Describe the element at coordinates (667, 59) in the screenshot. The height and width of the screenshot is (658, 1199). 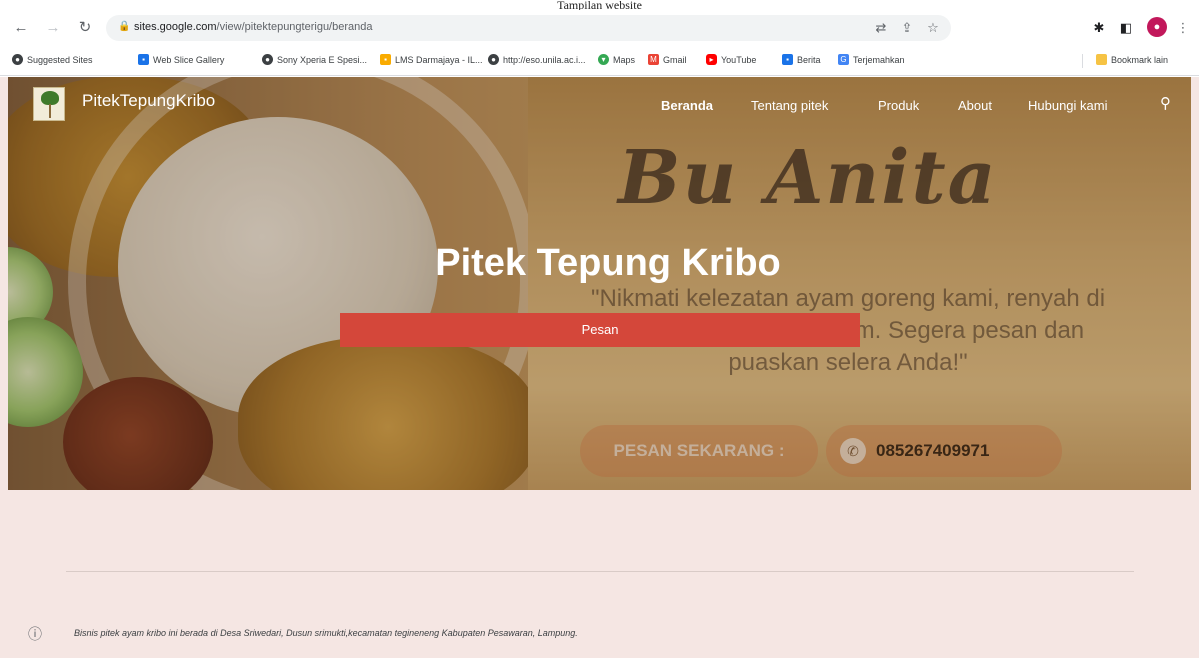
I see `bookmark-item: M Gmail` at that location.